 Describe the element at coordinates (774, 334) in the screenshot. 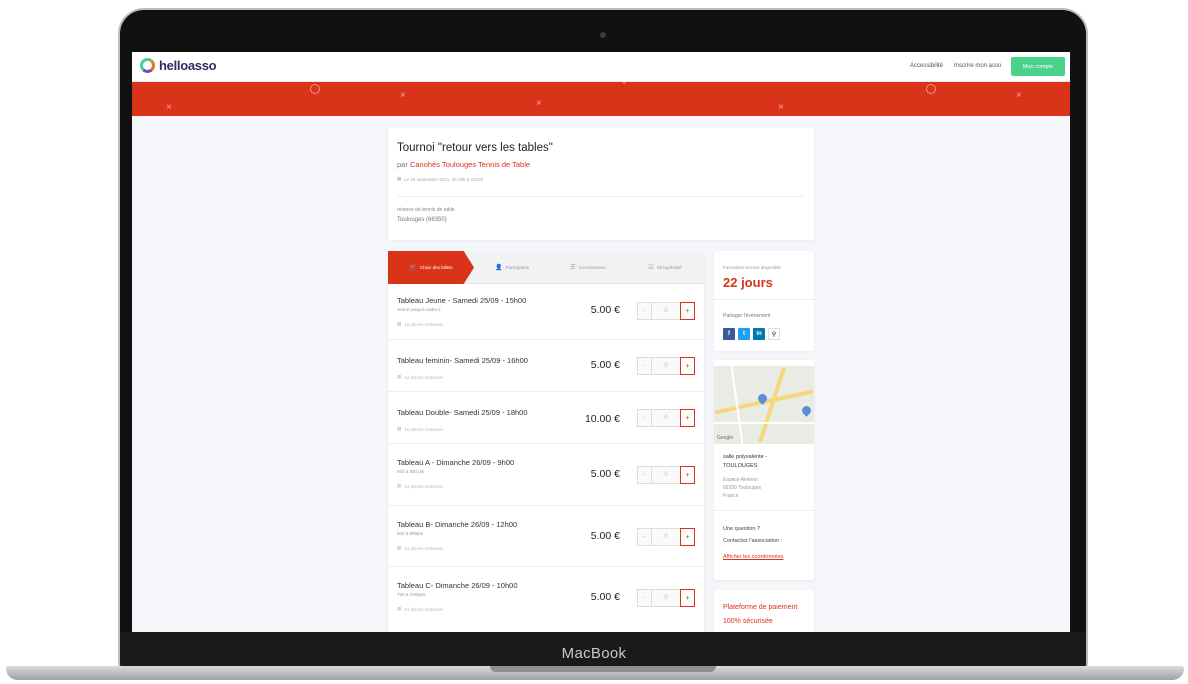

I see `link-icon: ⚲` at that location.